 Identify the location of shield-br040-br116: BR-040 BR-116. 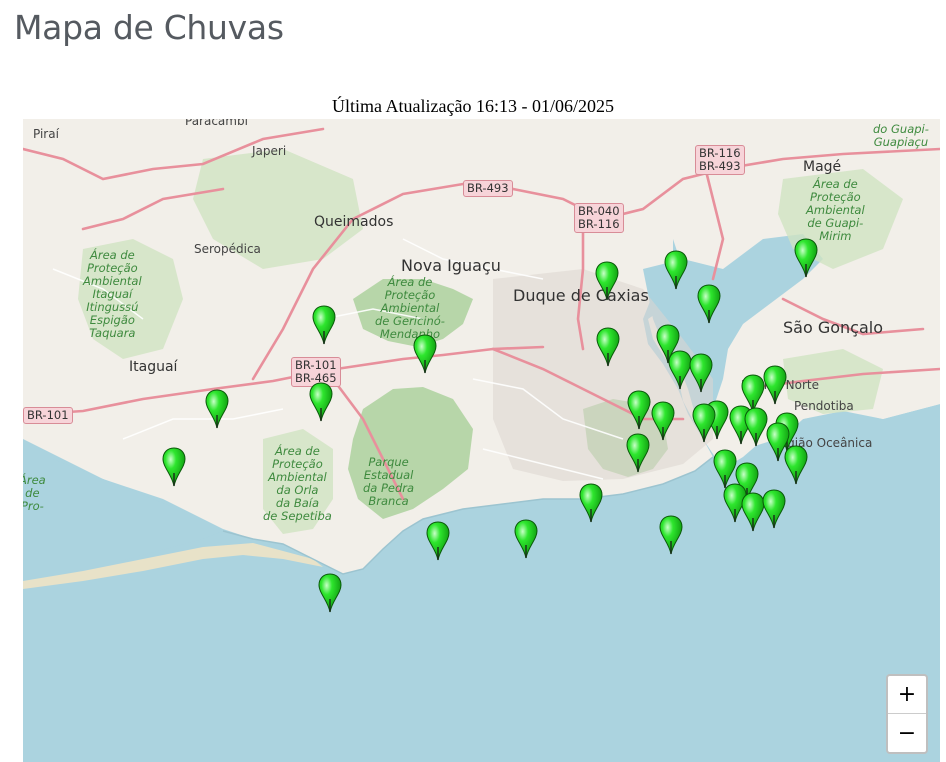
(599, 218).